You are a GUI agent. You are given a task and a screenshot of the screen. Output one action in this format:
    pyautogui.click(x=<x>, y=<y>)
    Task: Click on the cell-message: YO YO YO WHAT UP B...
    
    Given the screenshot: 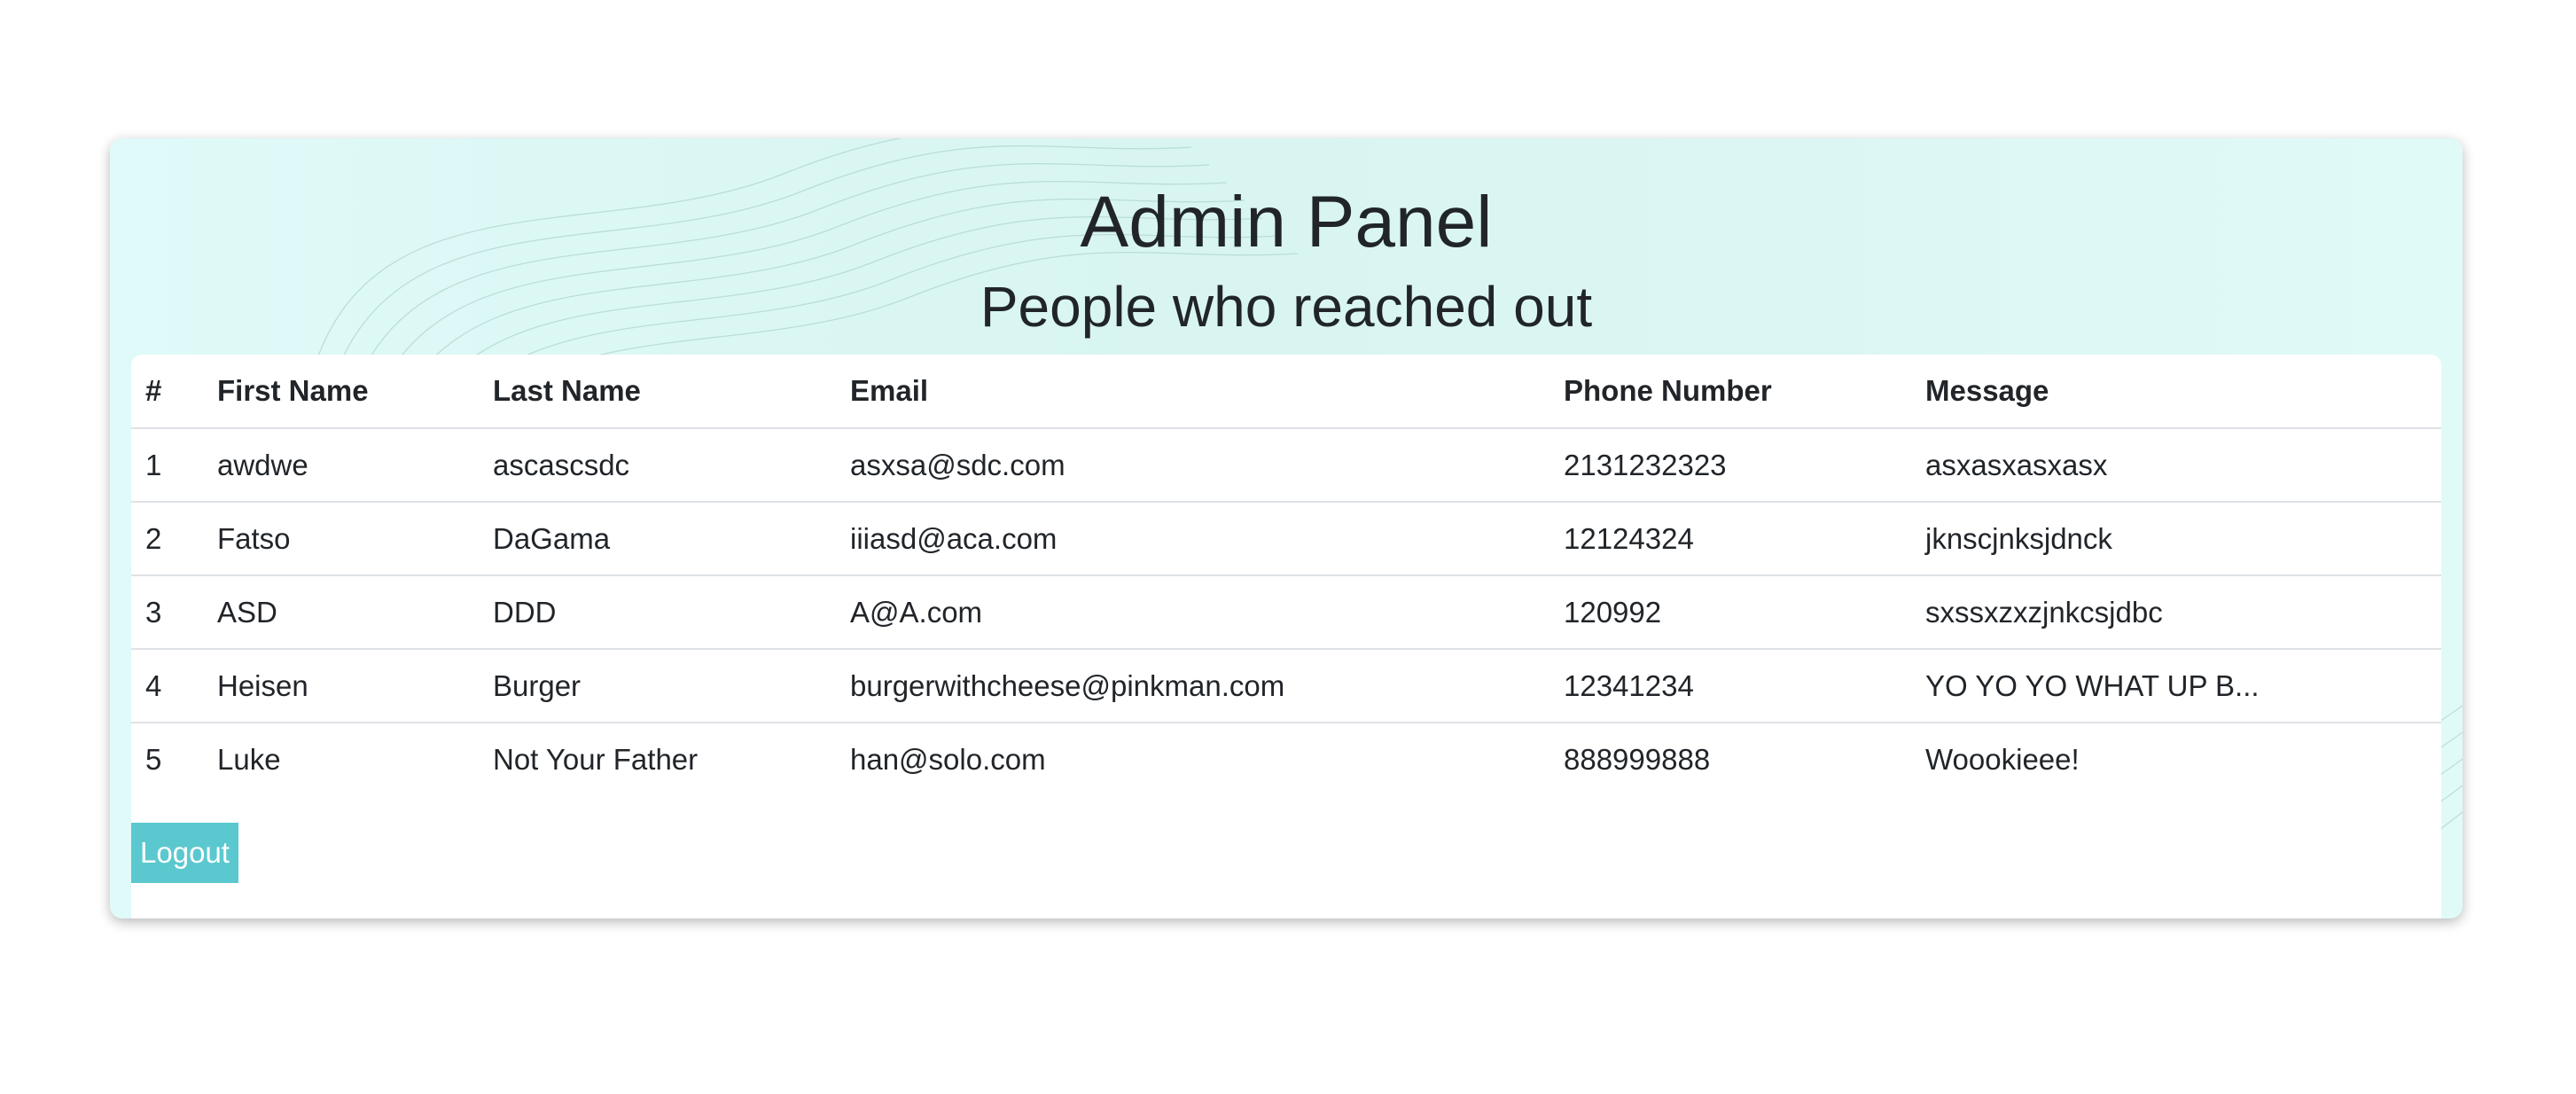 What is the action you would take?
    pyautogui.click(x=2176, y=686)
    